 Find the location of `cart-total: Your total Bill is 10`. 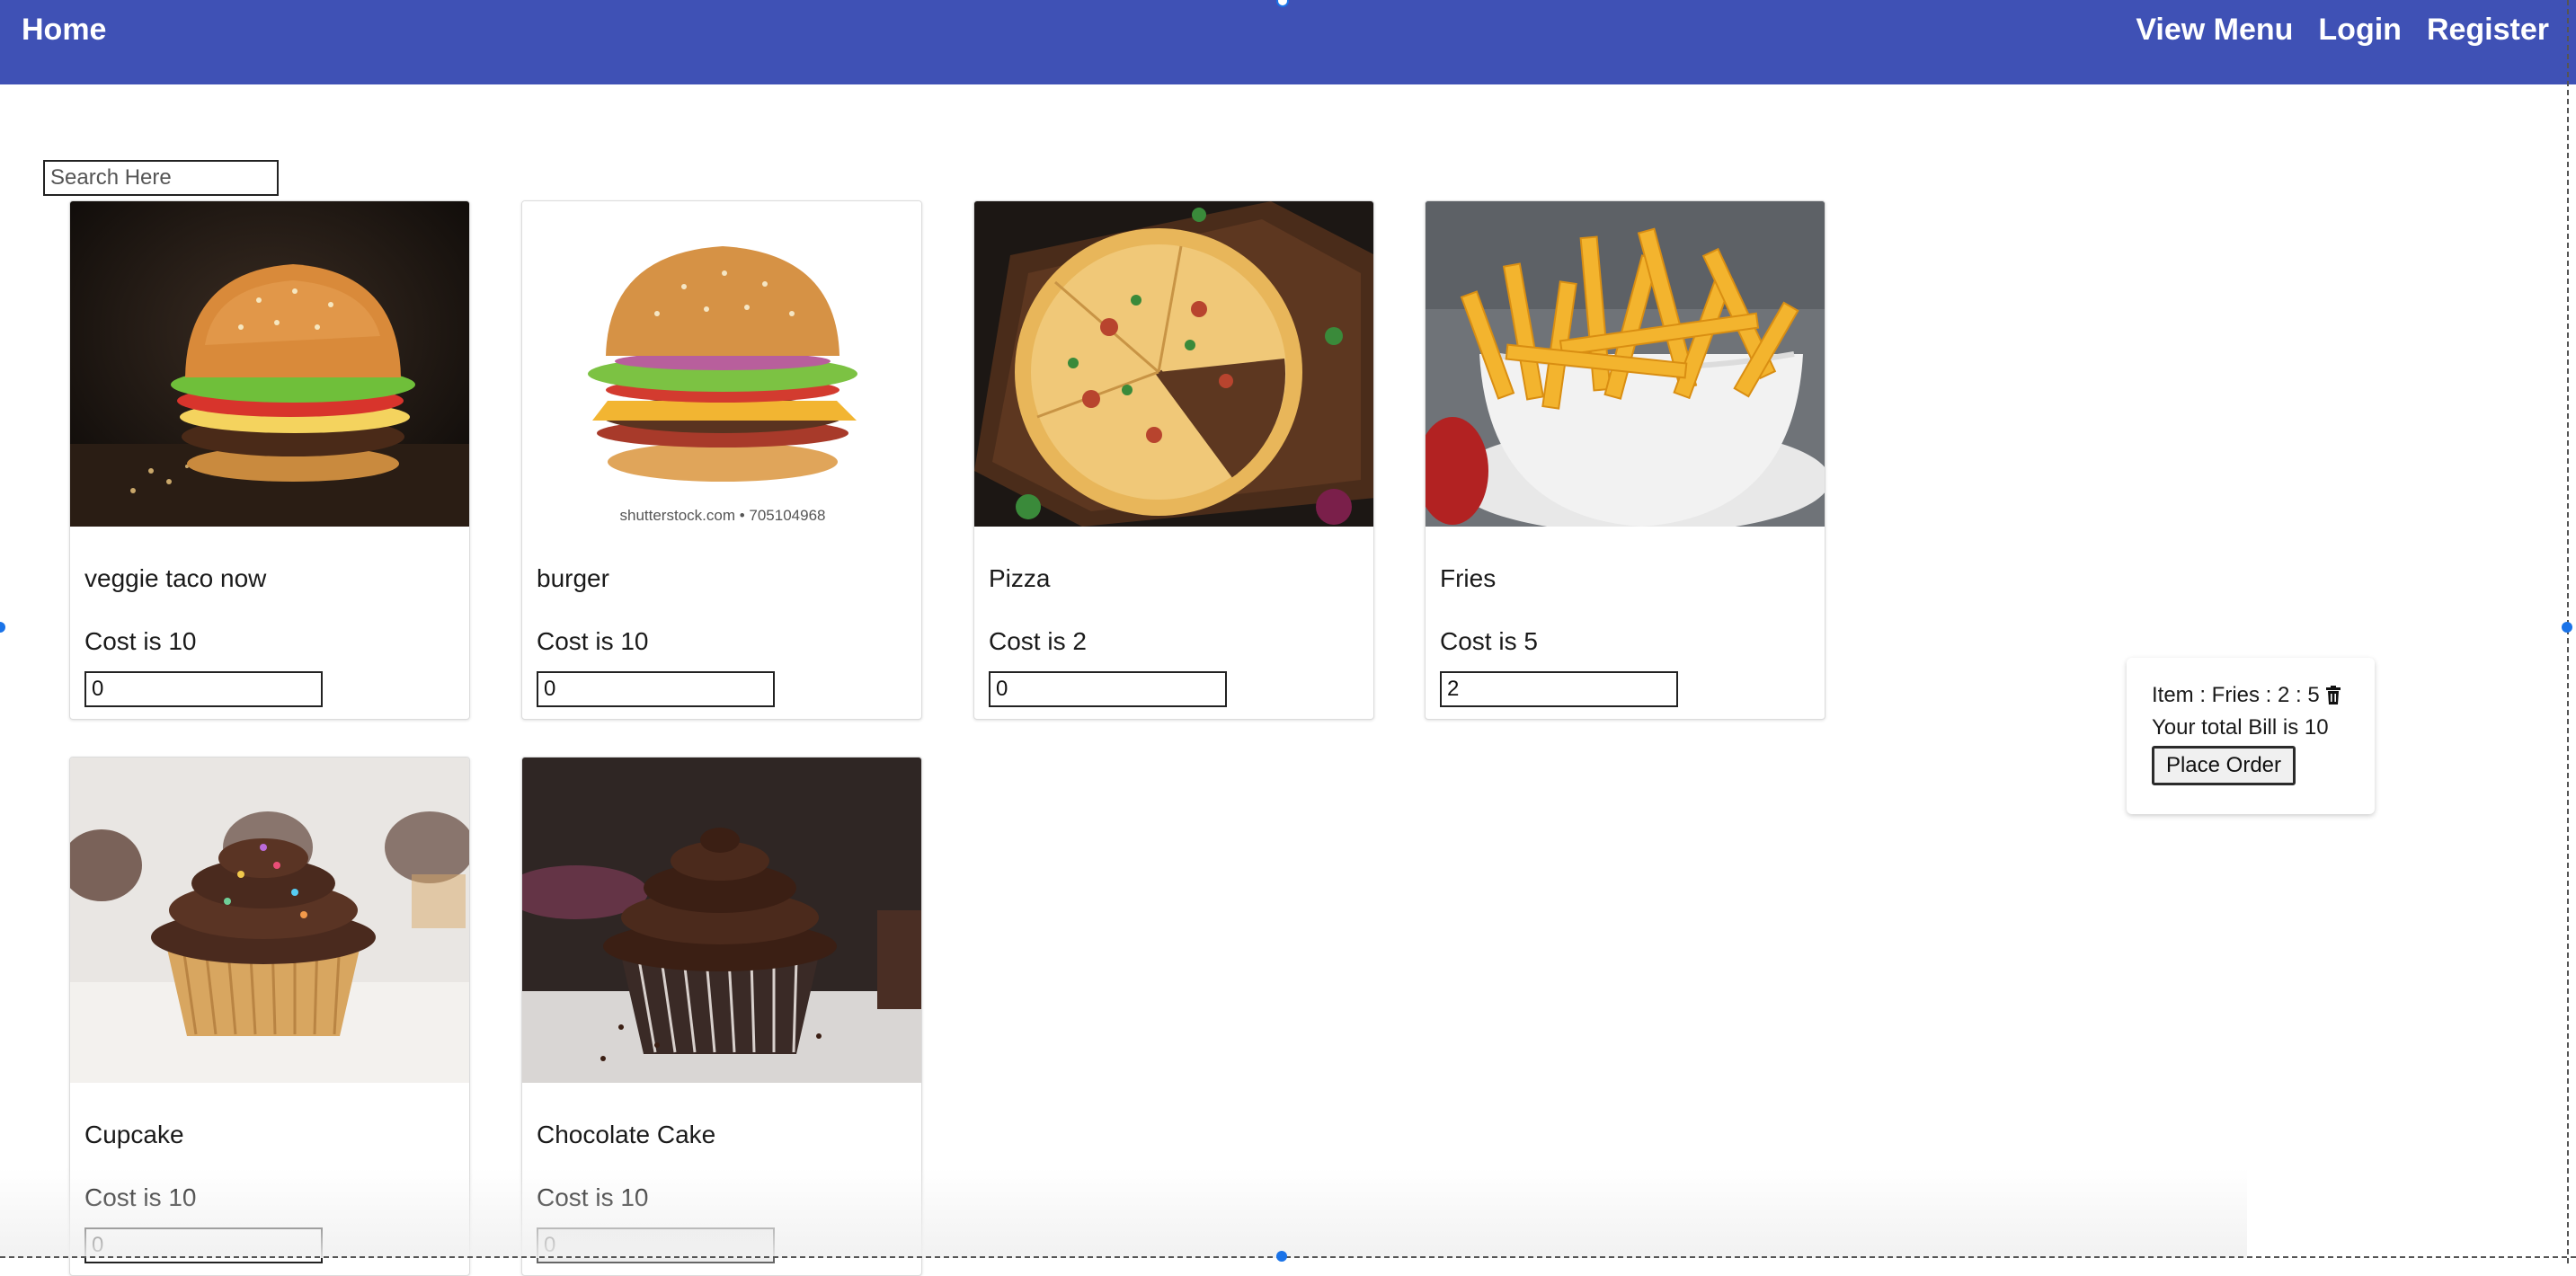

cart-total: Your total Bill is 10 is located at coordinates (2240, 727).